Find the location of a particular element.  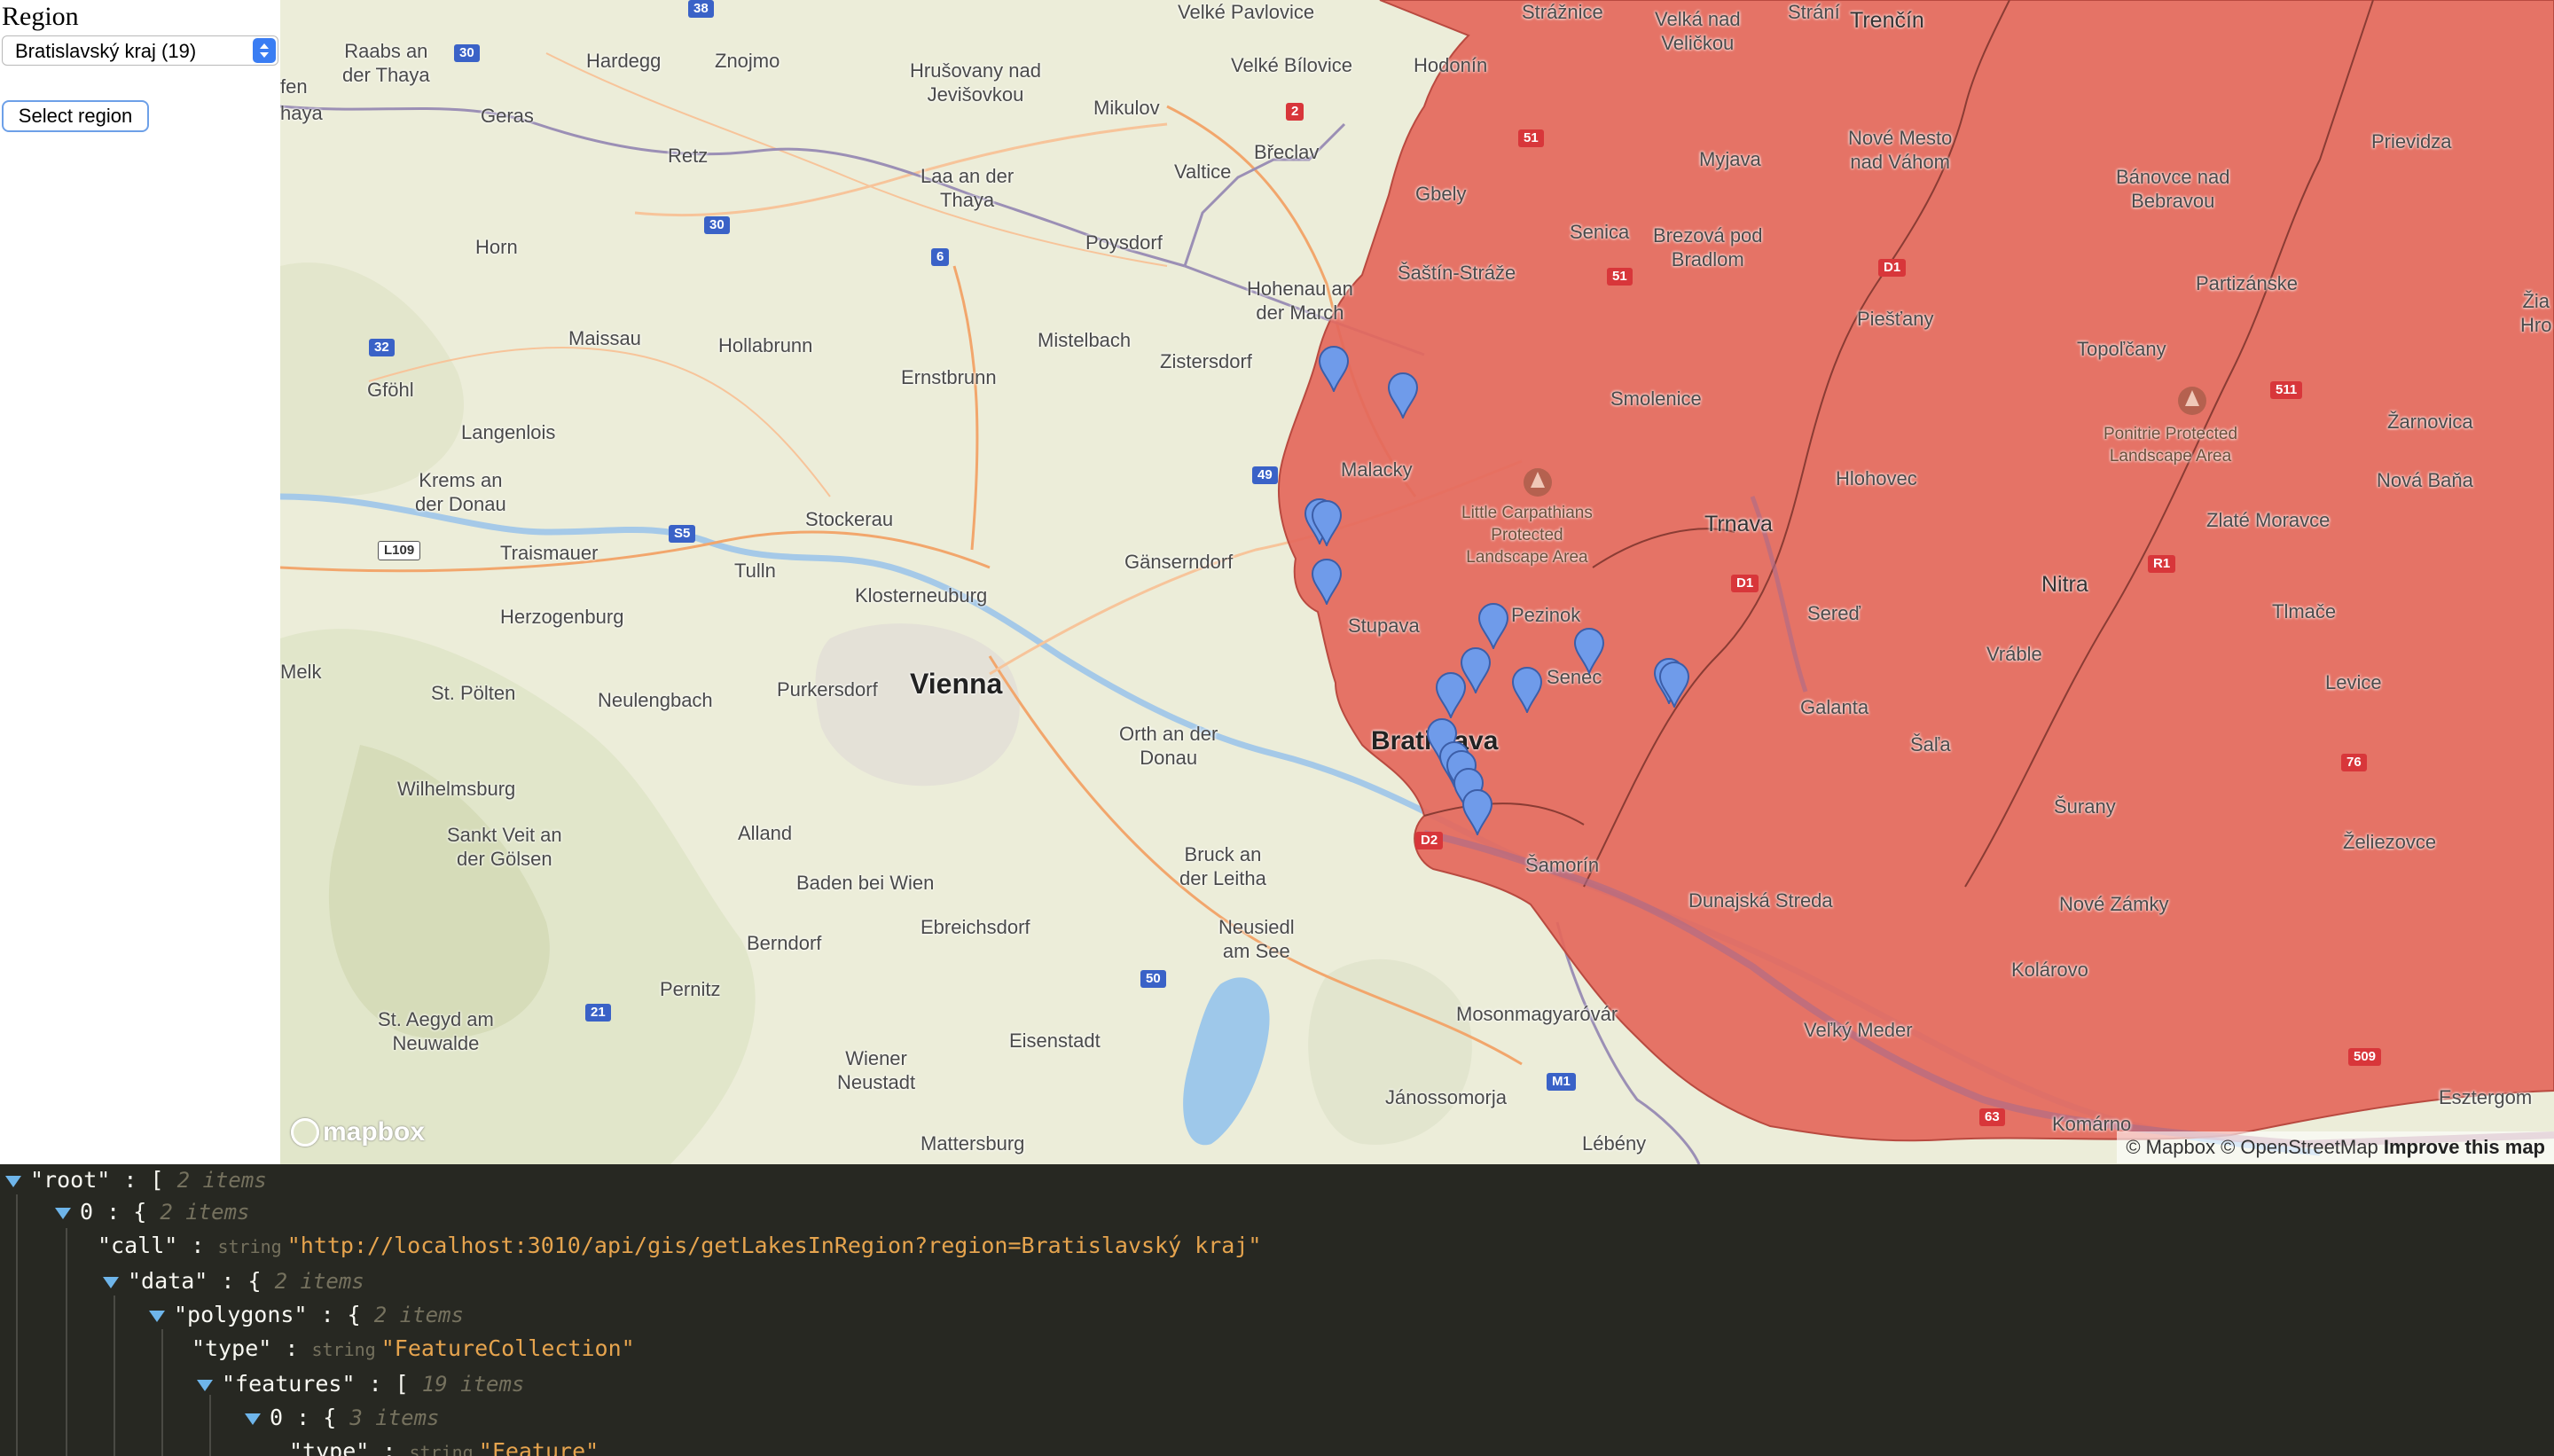

map-label-wilhelmsburg: Wilhelmsburg is located at coordinates (456, 789).